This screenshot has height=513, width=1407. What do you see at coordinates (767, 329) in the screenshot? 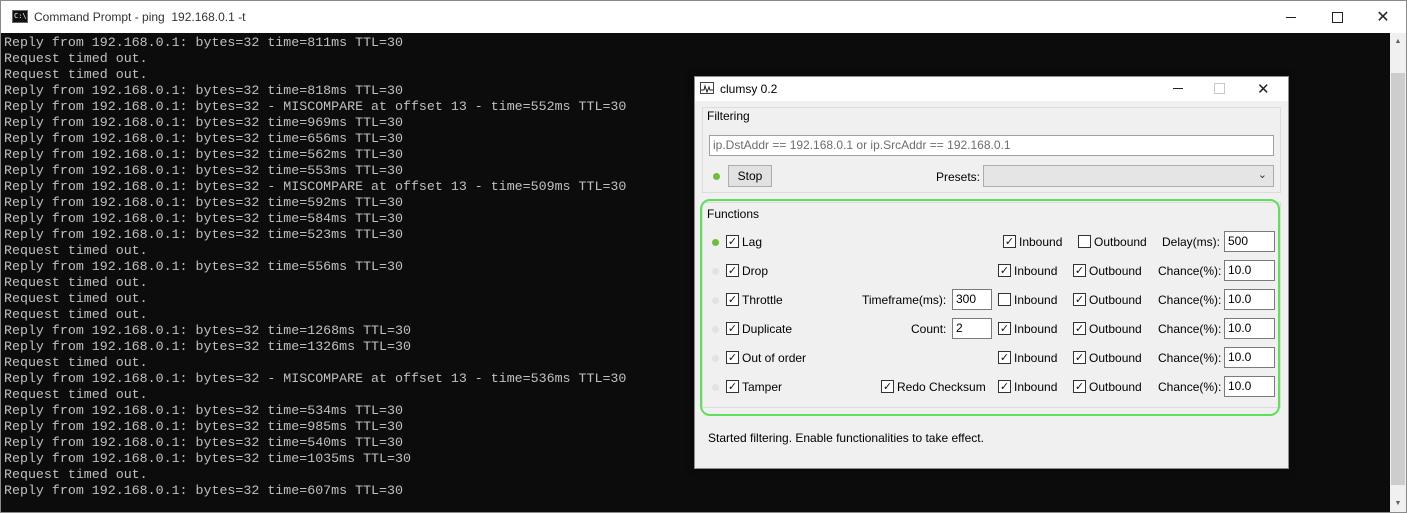
I see `duplicate-label: Duplicate` at bounding box center [767, 329].